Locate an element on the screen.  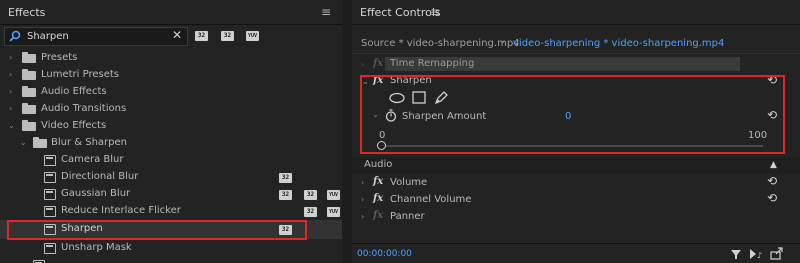
accelerated-effects-filter-button: 32 is located at coordinates (201, 36).